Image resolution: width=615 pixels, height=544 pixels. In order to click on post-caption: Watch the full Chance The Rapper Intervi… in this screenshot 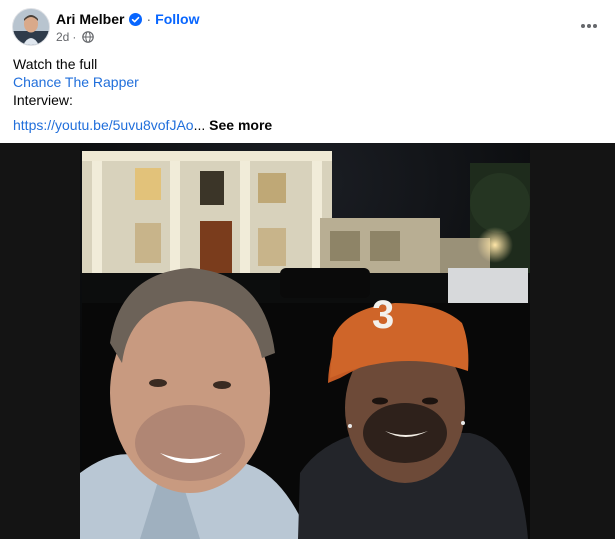, I will do `click(308, 94)`.